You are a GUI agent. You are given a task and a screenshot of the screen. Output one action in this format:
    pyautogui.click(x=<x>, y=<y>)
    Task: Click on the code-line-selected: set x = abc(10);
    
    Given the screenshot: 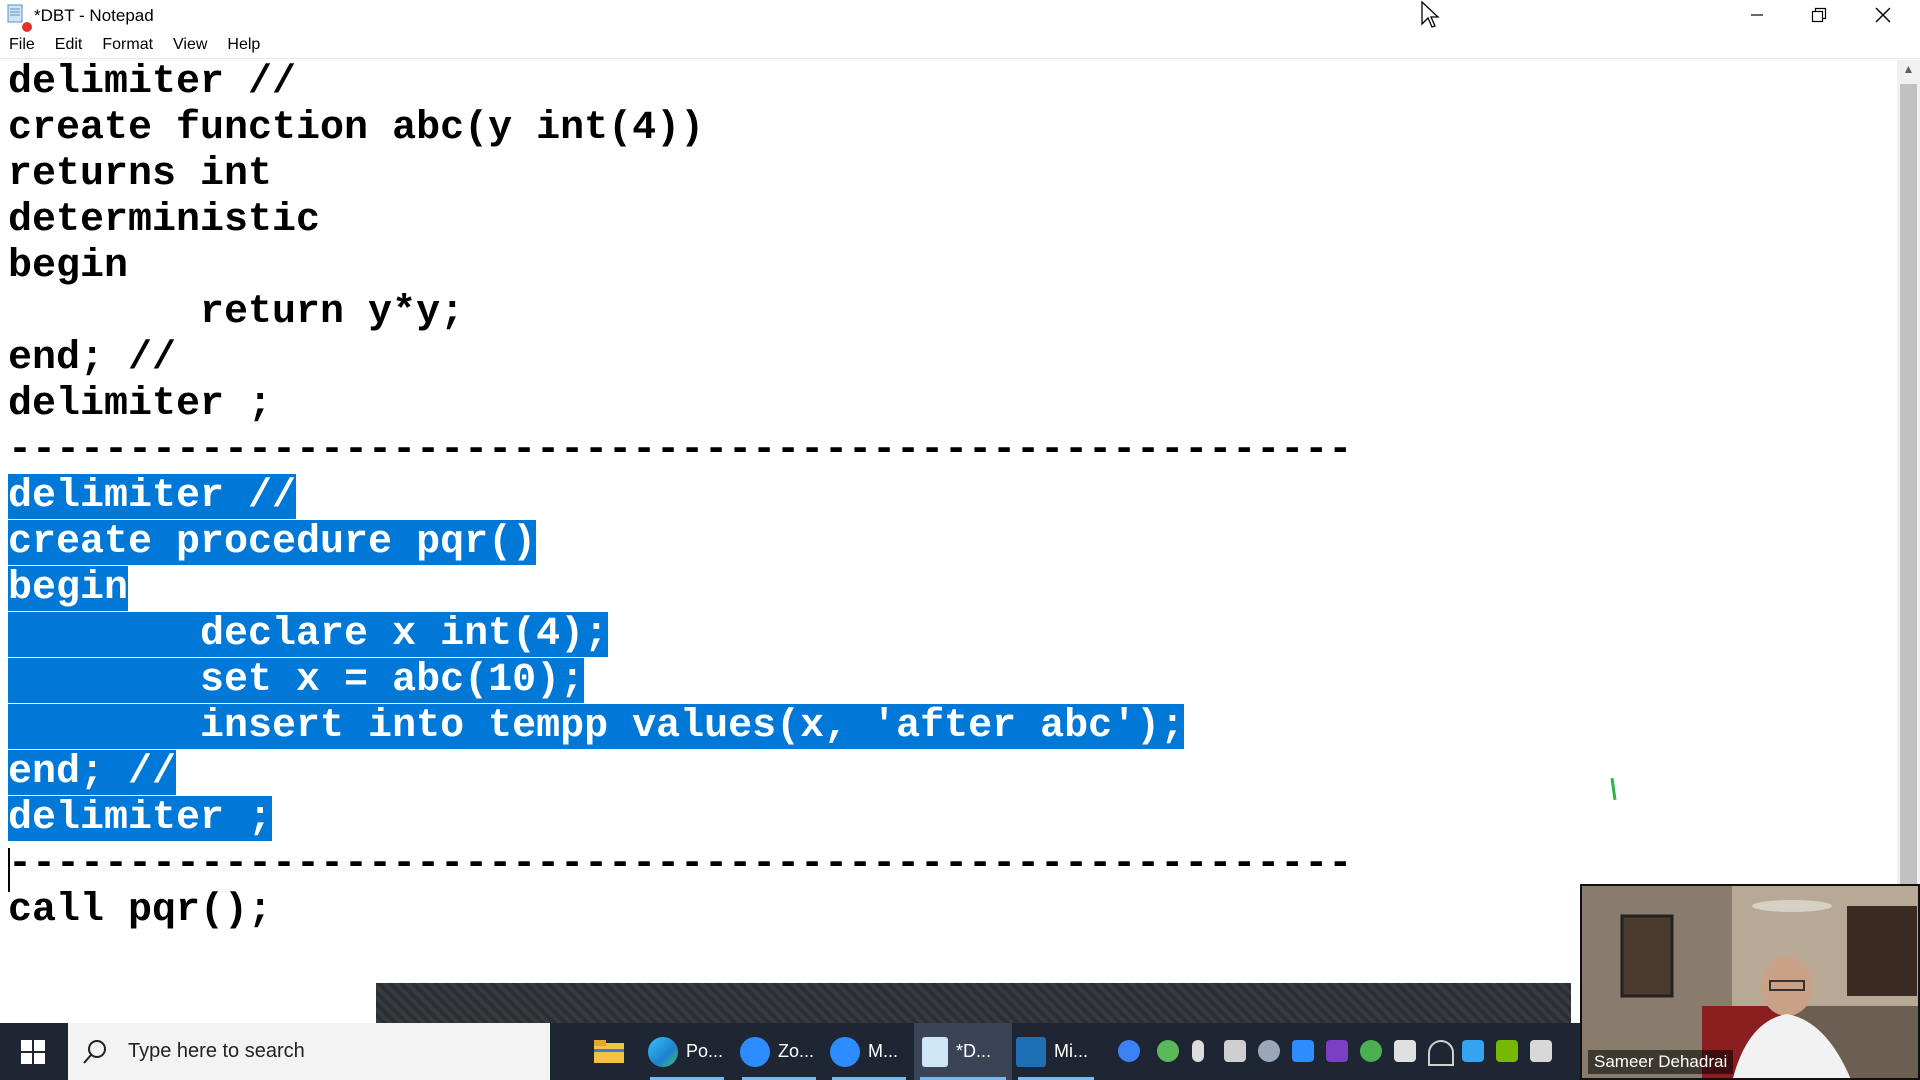 What is the action you would take?
    pyautogui.click(x=296, y=680)
    